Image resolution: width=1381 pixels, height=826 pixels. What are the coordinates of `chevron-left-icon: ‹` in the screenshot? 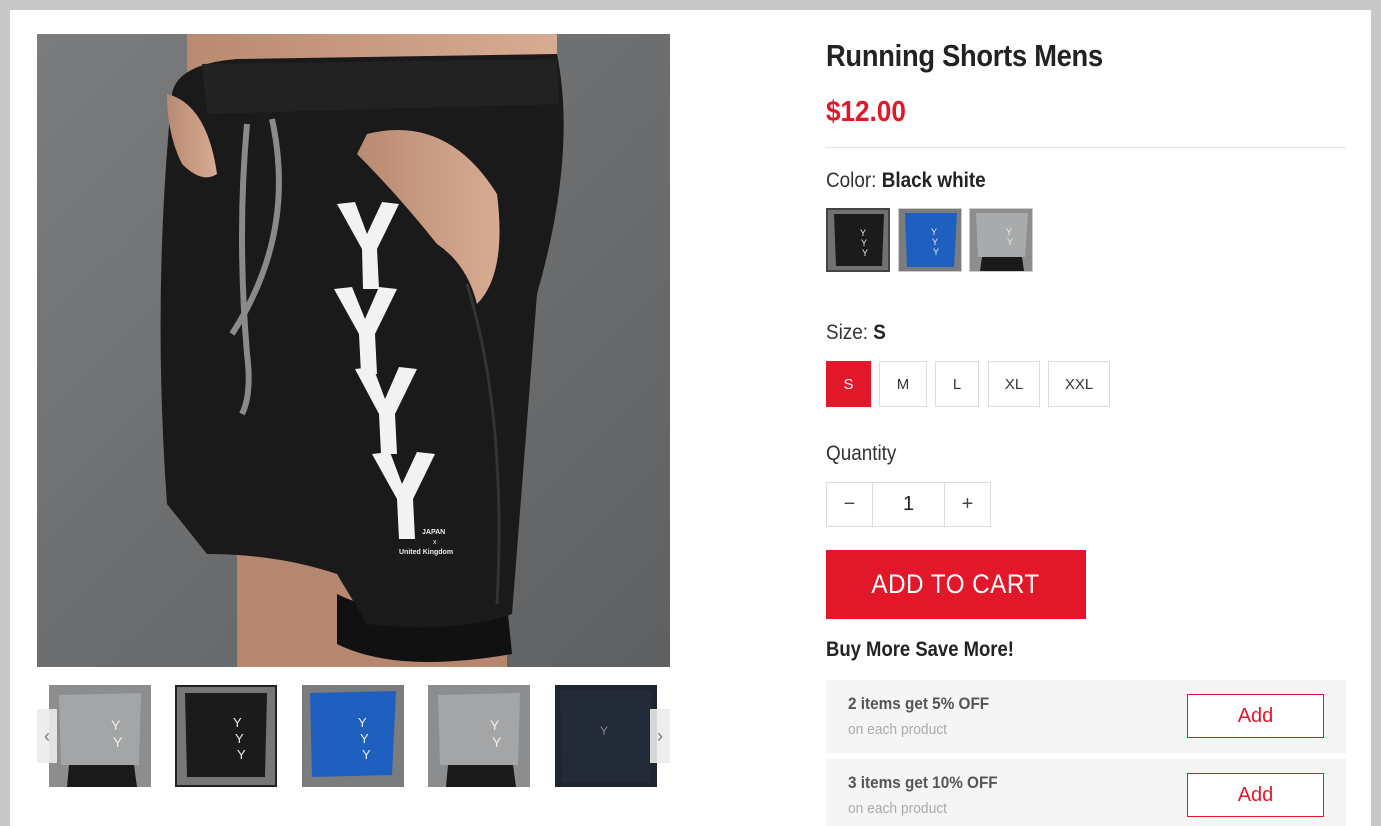 It's located at (47, 736).